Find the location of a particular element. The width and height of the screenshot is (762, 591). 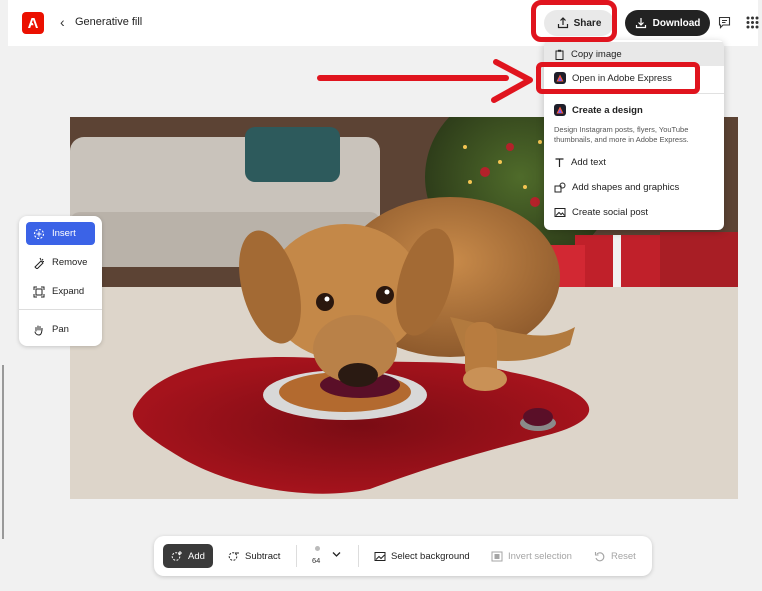

adobe-express-icon is located at coordinates (560, 110).